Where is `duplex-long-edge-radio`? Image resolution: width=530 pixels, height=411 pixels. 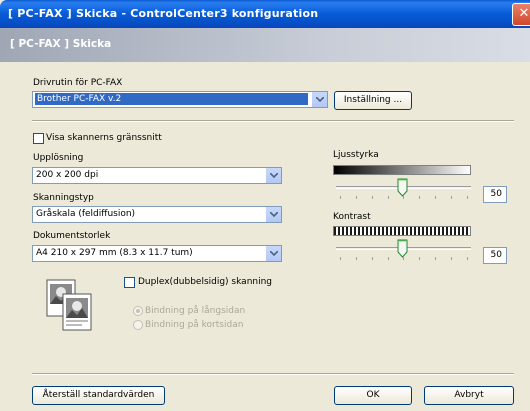
duplex-long-edge-radio is located at coordinates (138, 311).